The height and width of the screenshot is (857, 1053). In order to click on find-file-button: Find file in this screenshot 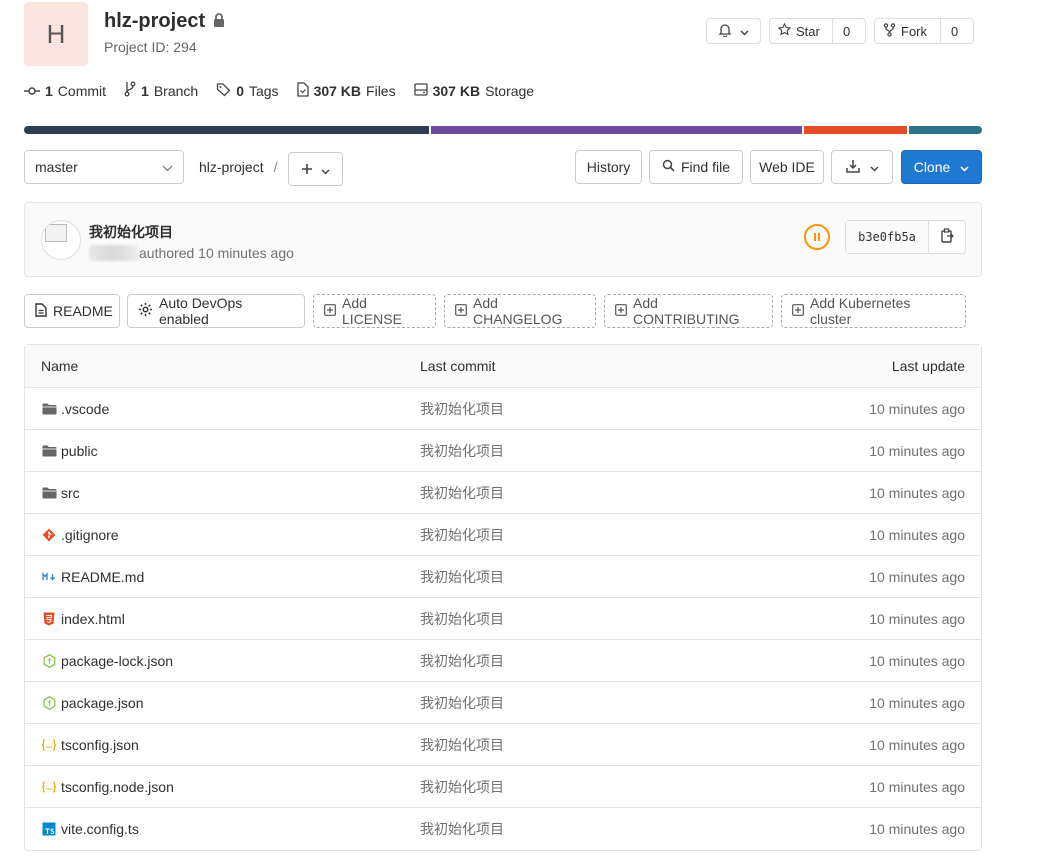, I will do `click(696, 167)`.